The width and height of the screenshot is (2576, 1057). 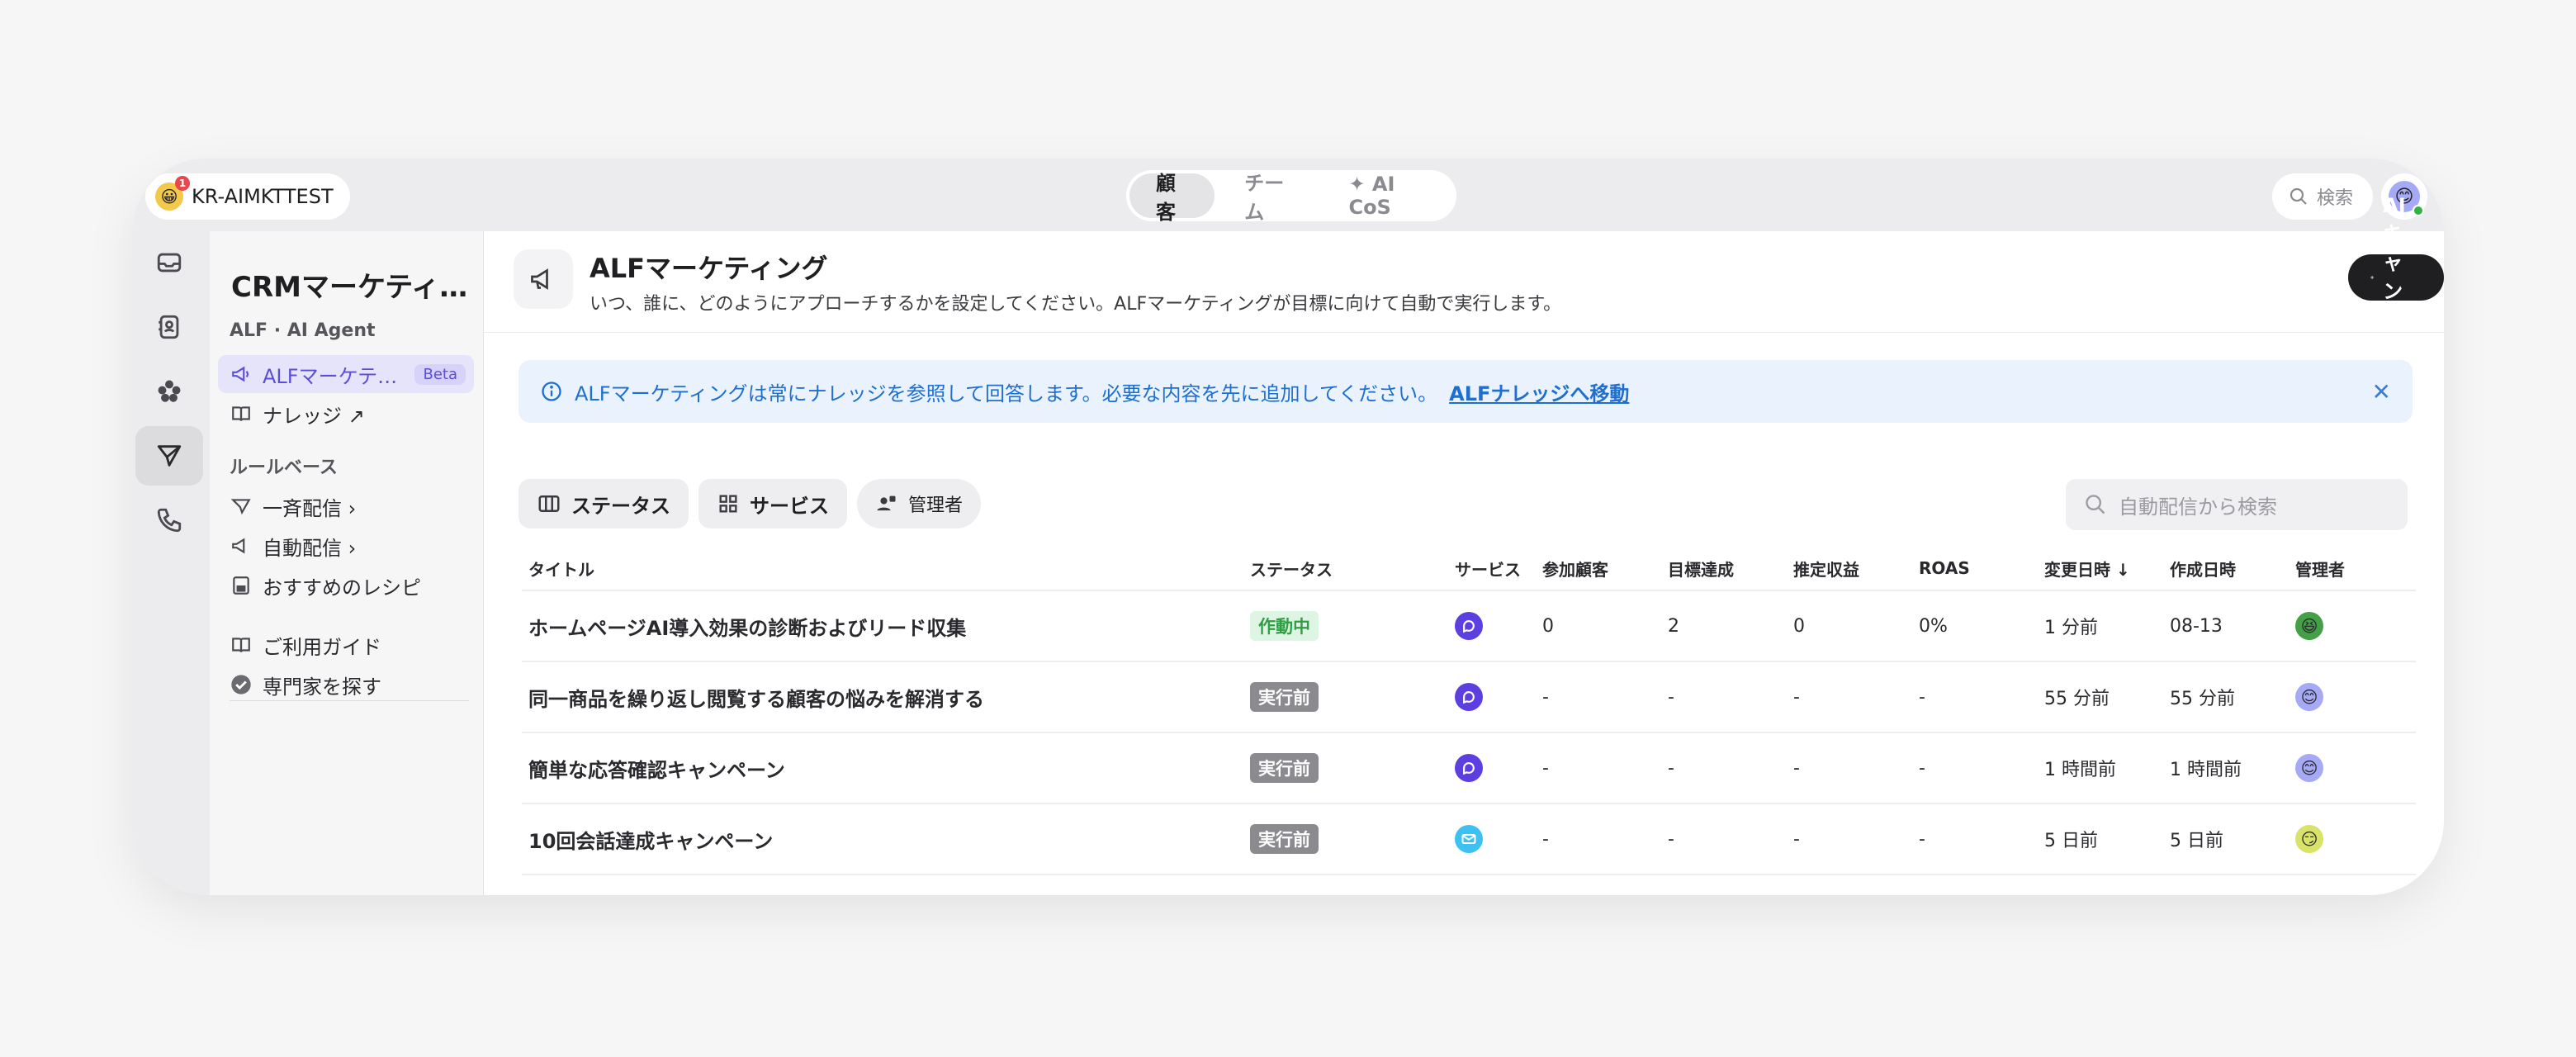 What do you see at coordinates (2087, 568) in the screenshot?
I see `col-updated: 変更日時 ↓` at bounding box center [2087, 568].